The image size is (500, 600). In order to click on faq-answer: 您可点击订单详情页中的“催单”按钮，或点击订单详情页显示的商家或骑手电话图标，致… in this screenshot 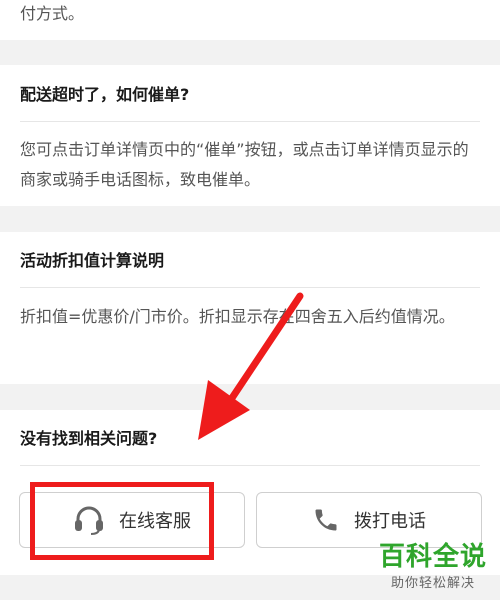, I will do `click(244, 164)`.